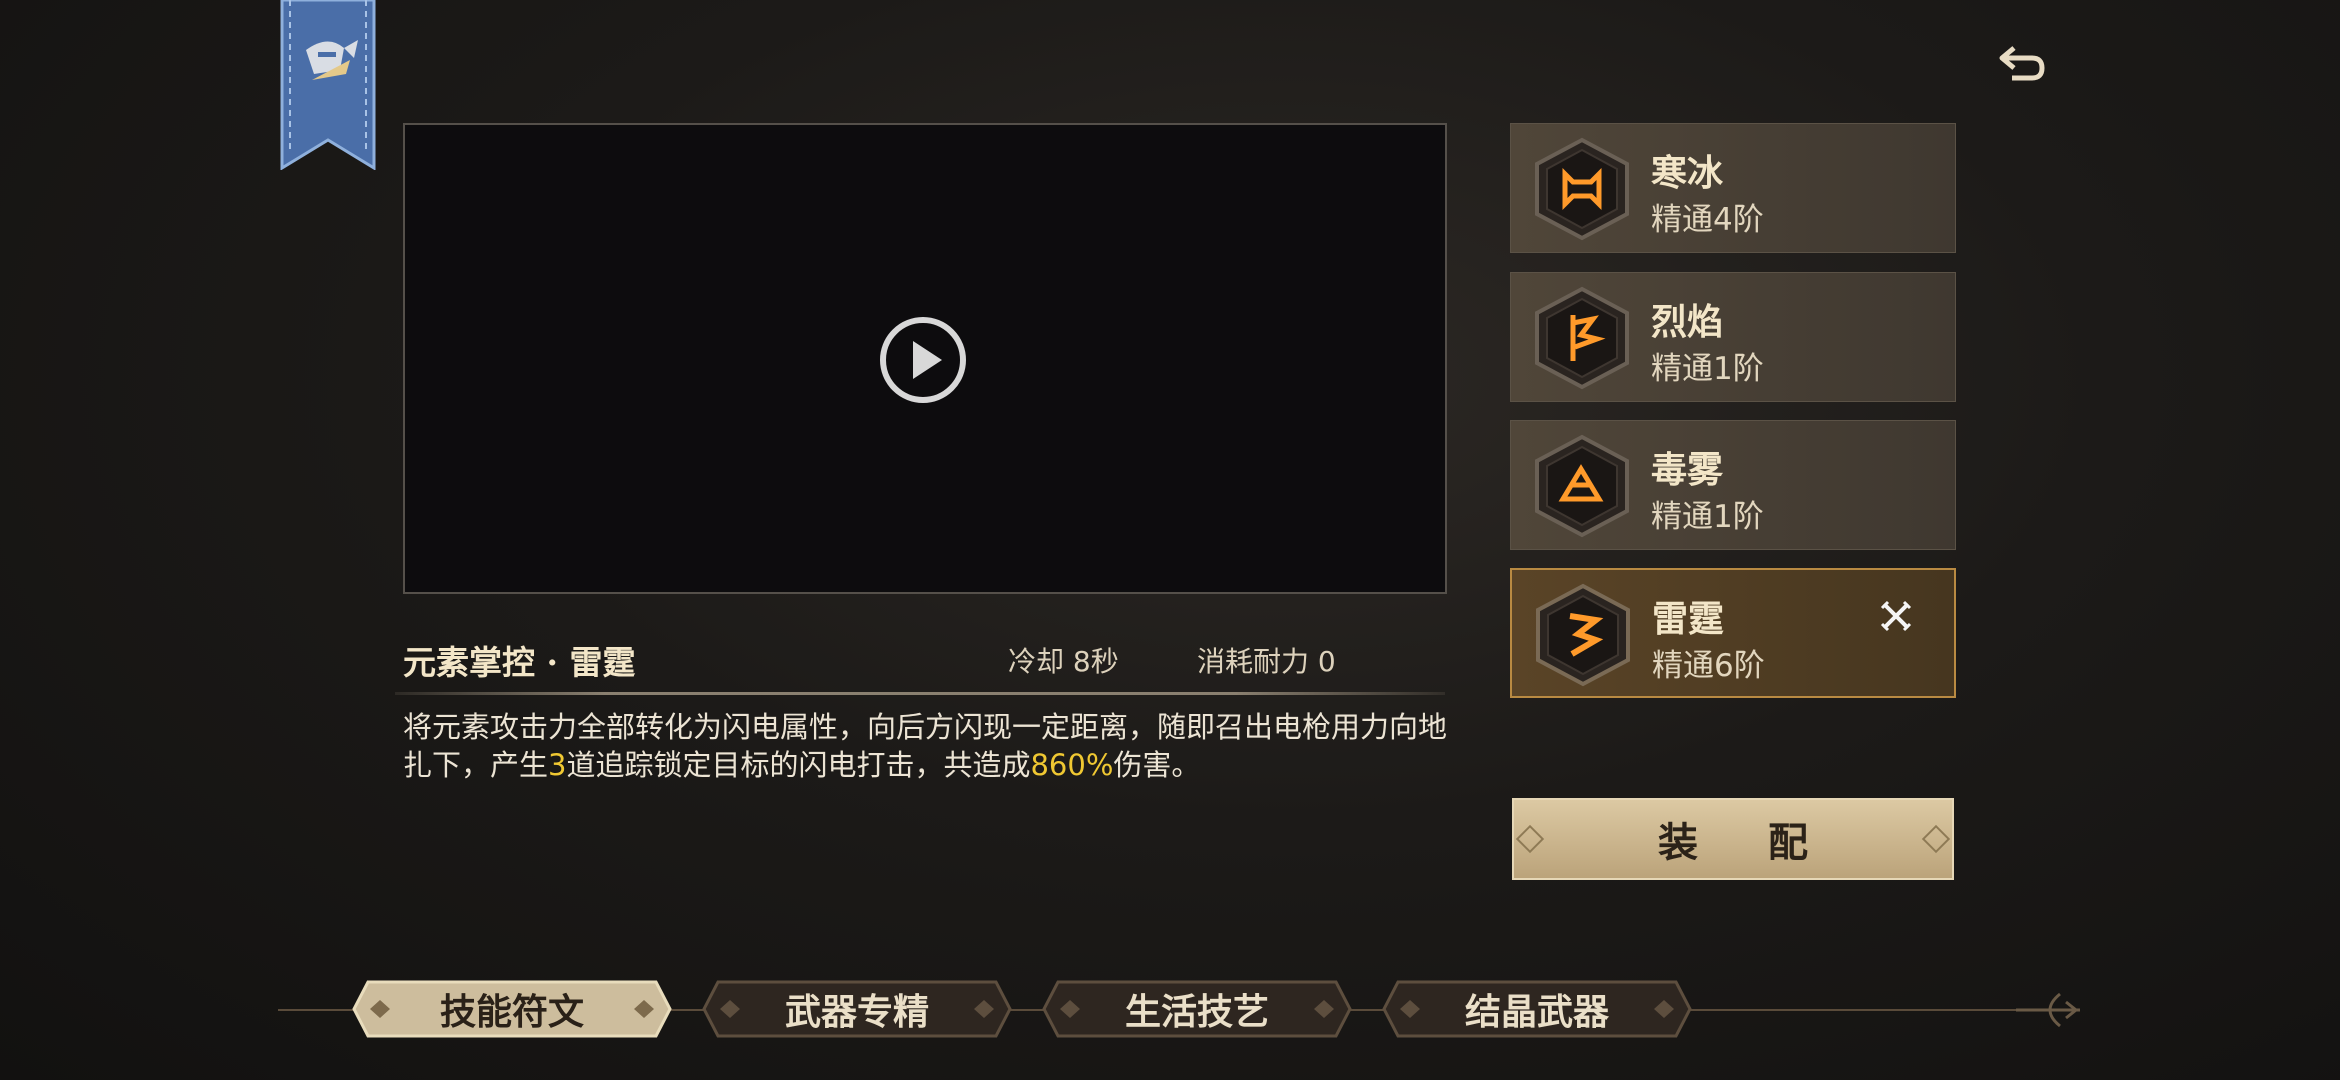 The width and height of the screenshot is (2340, 1080). What do you see at coordinates (1266, 661) in the screenshot?
I see `skill-stamina-cost: 消耗耐力 0` at bounding box center [1266, 661].